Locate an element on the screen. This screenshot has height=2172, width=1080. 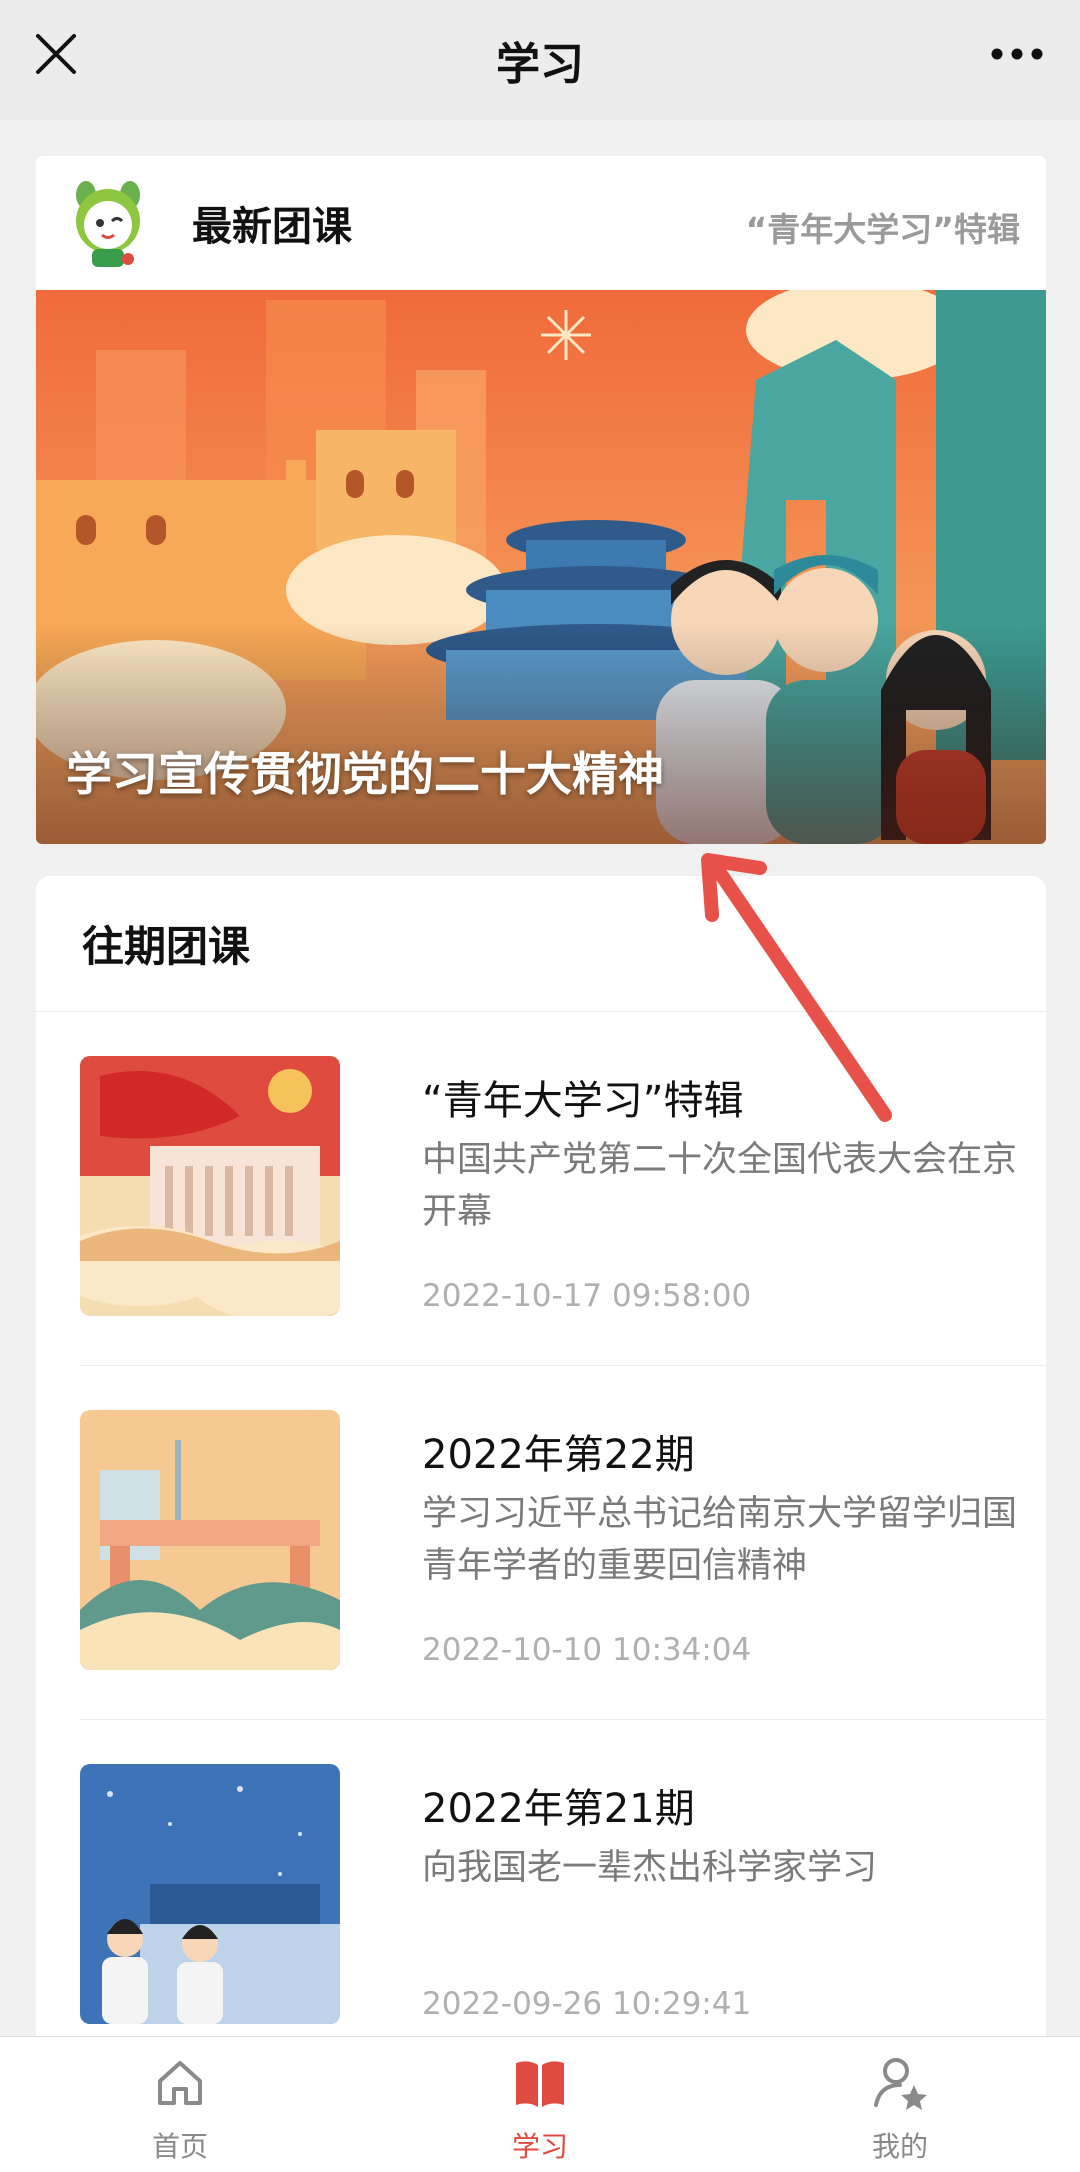
tab-profile: 我的 is located at coordinates (900, 2104).